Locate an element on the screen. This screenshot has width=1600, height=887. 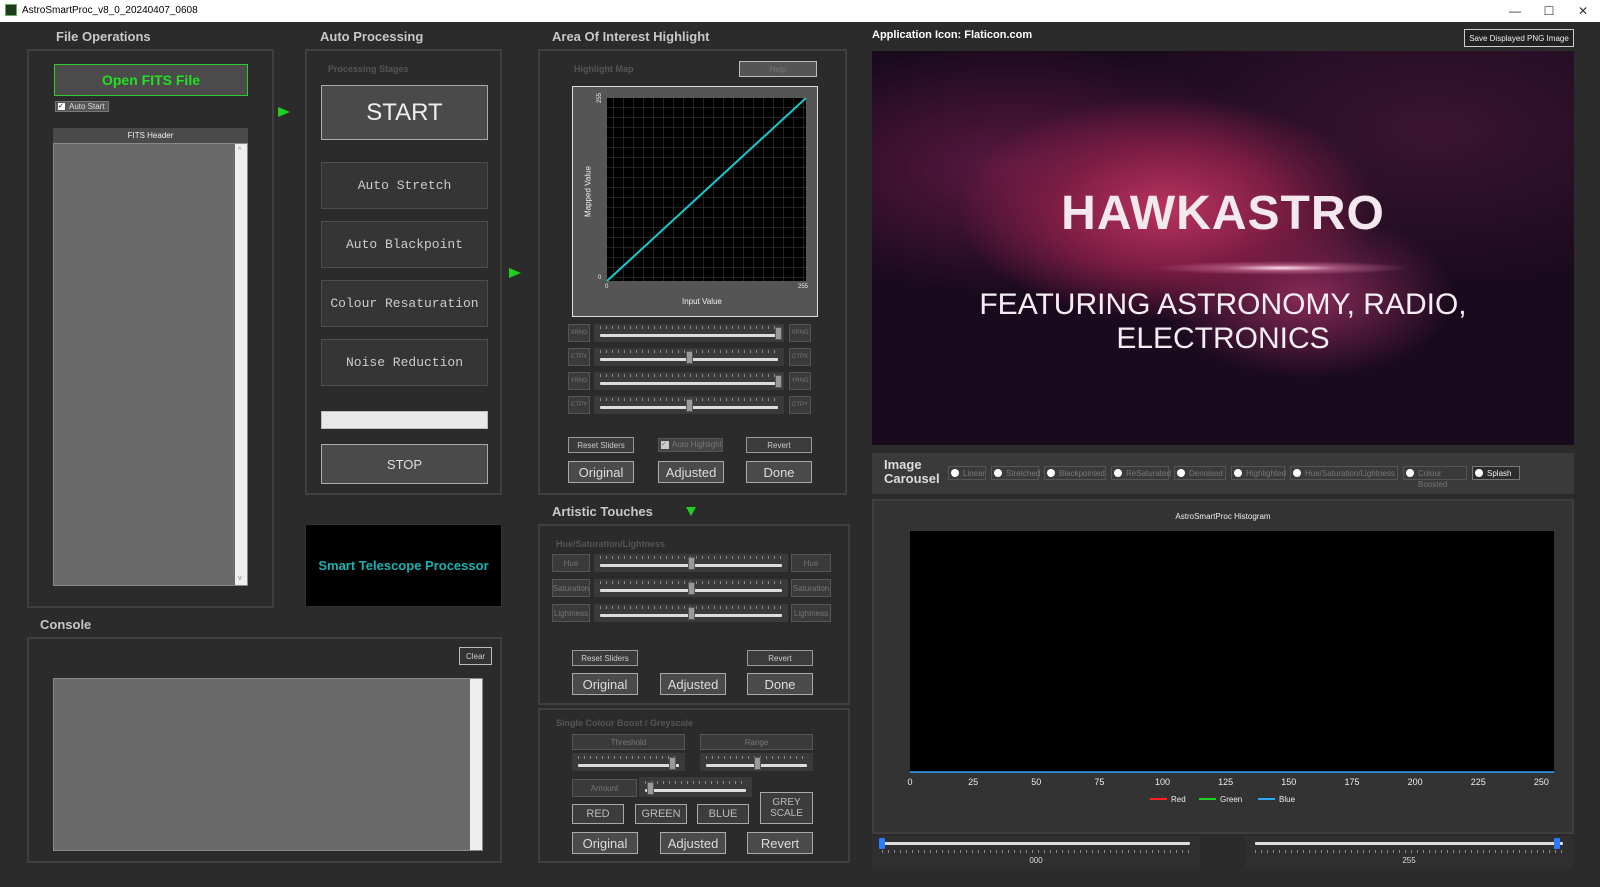
plot-area is located at coordinates (1232, 651).